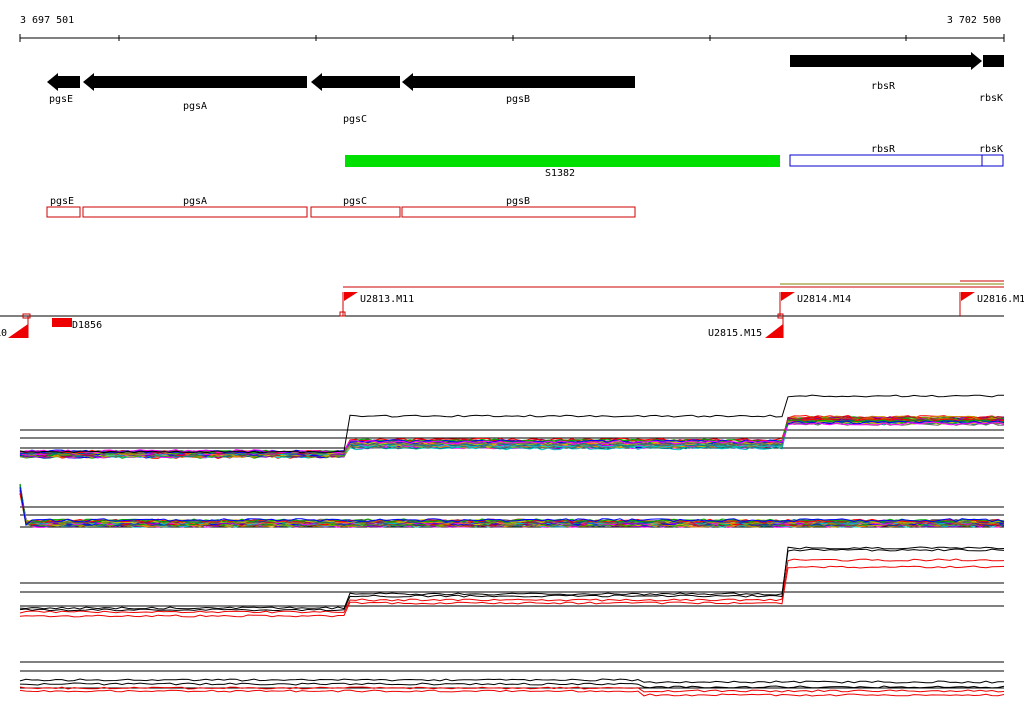  What do you see at coordinates (991, 149) in the screenshot?
I see `blue-label-rbsK: rbsK` at bounding box center [991, 149].